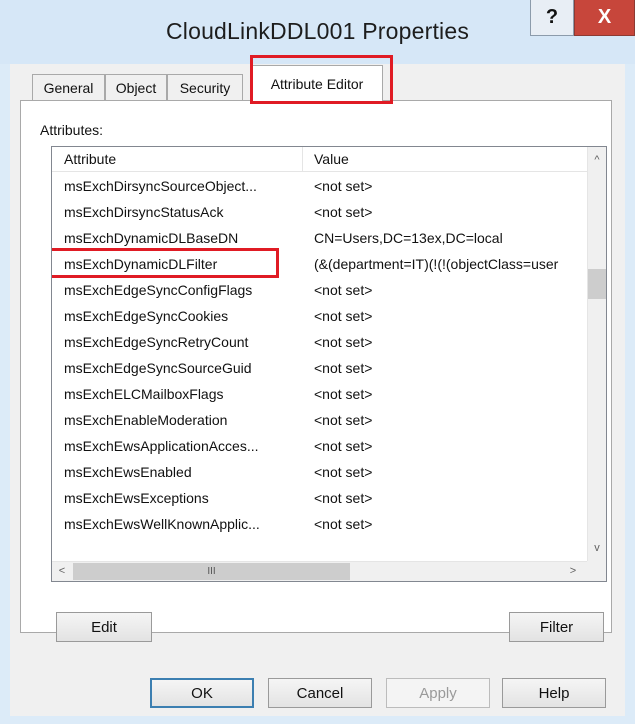  What do you see at coordinates (136, 87) in the screenshot?
I see `tab-object: Object` at bounding box center [136, 87].